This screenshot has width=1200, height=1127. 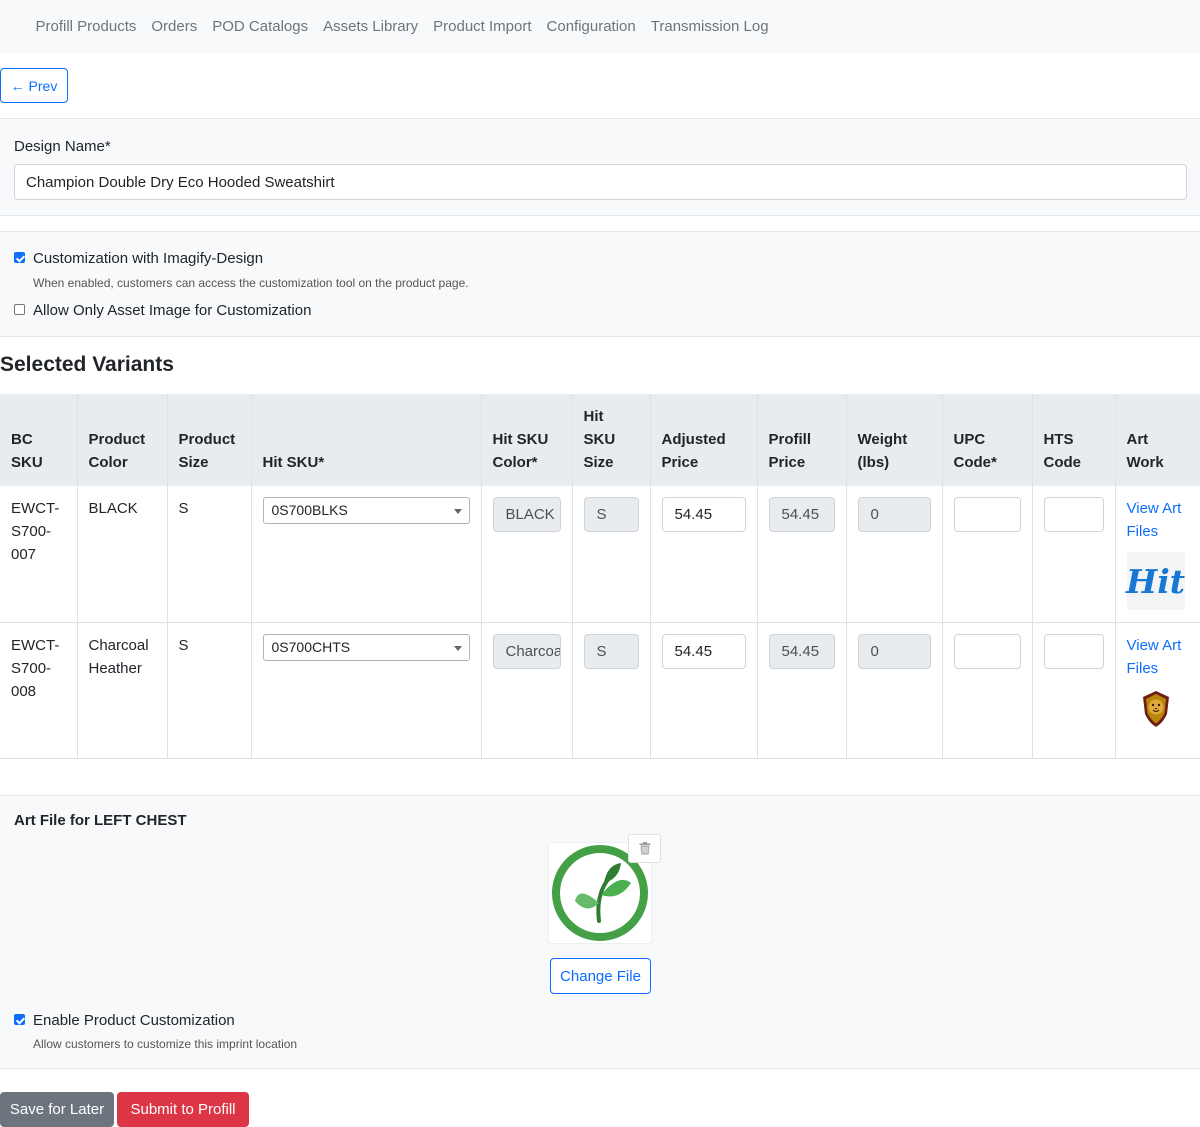 I want to click on selected-variants-title: Selected Variants, so click(x=87, y=364).